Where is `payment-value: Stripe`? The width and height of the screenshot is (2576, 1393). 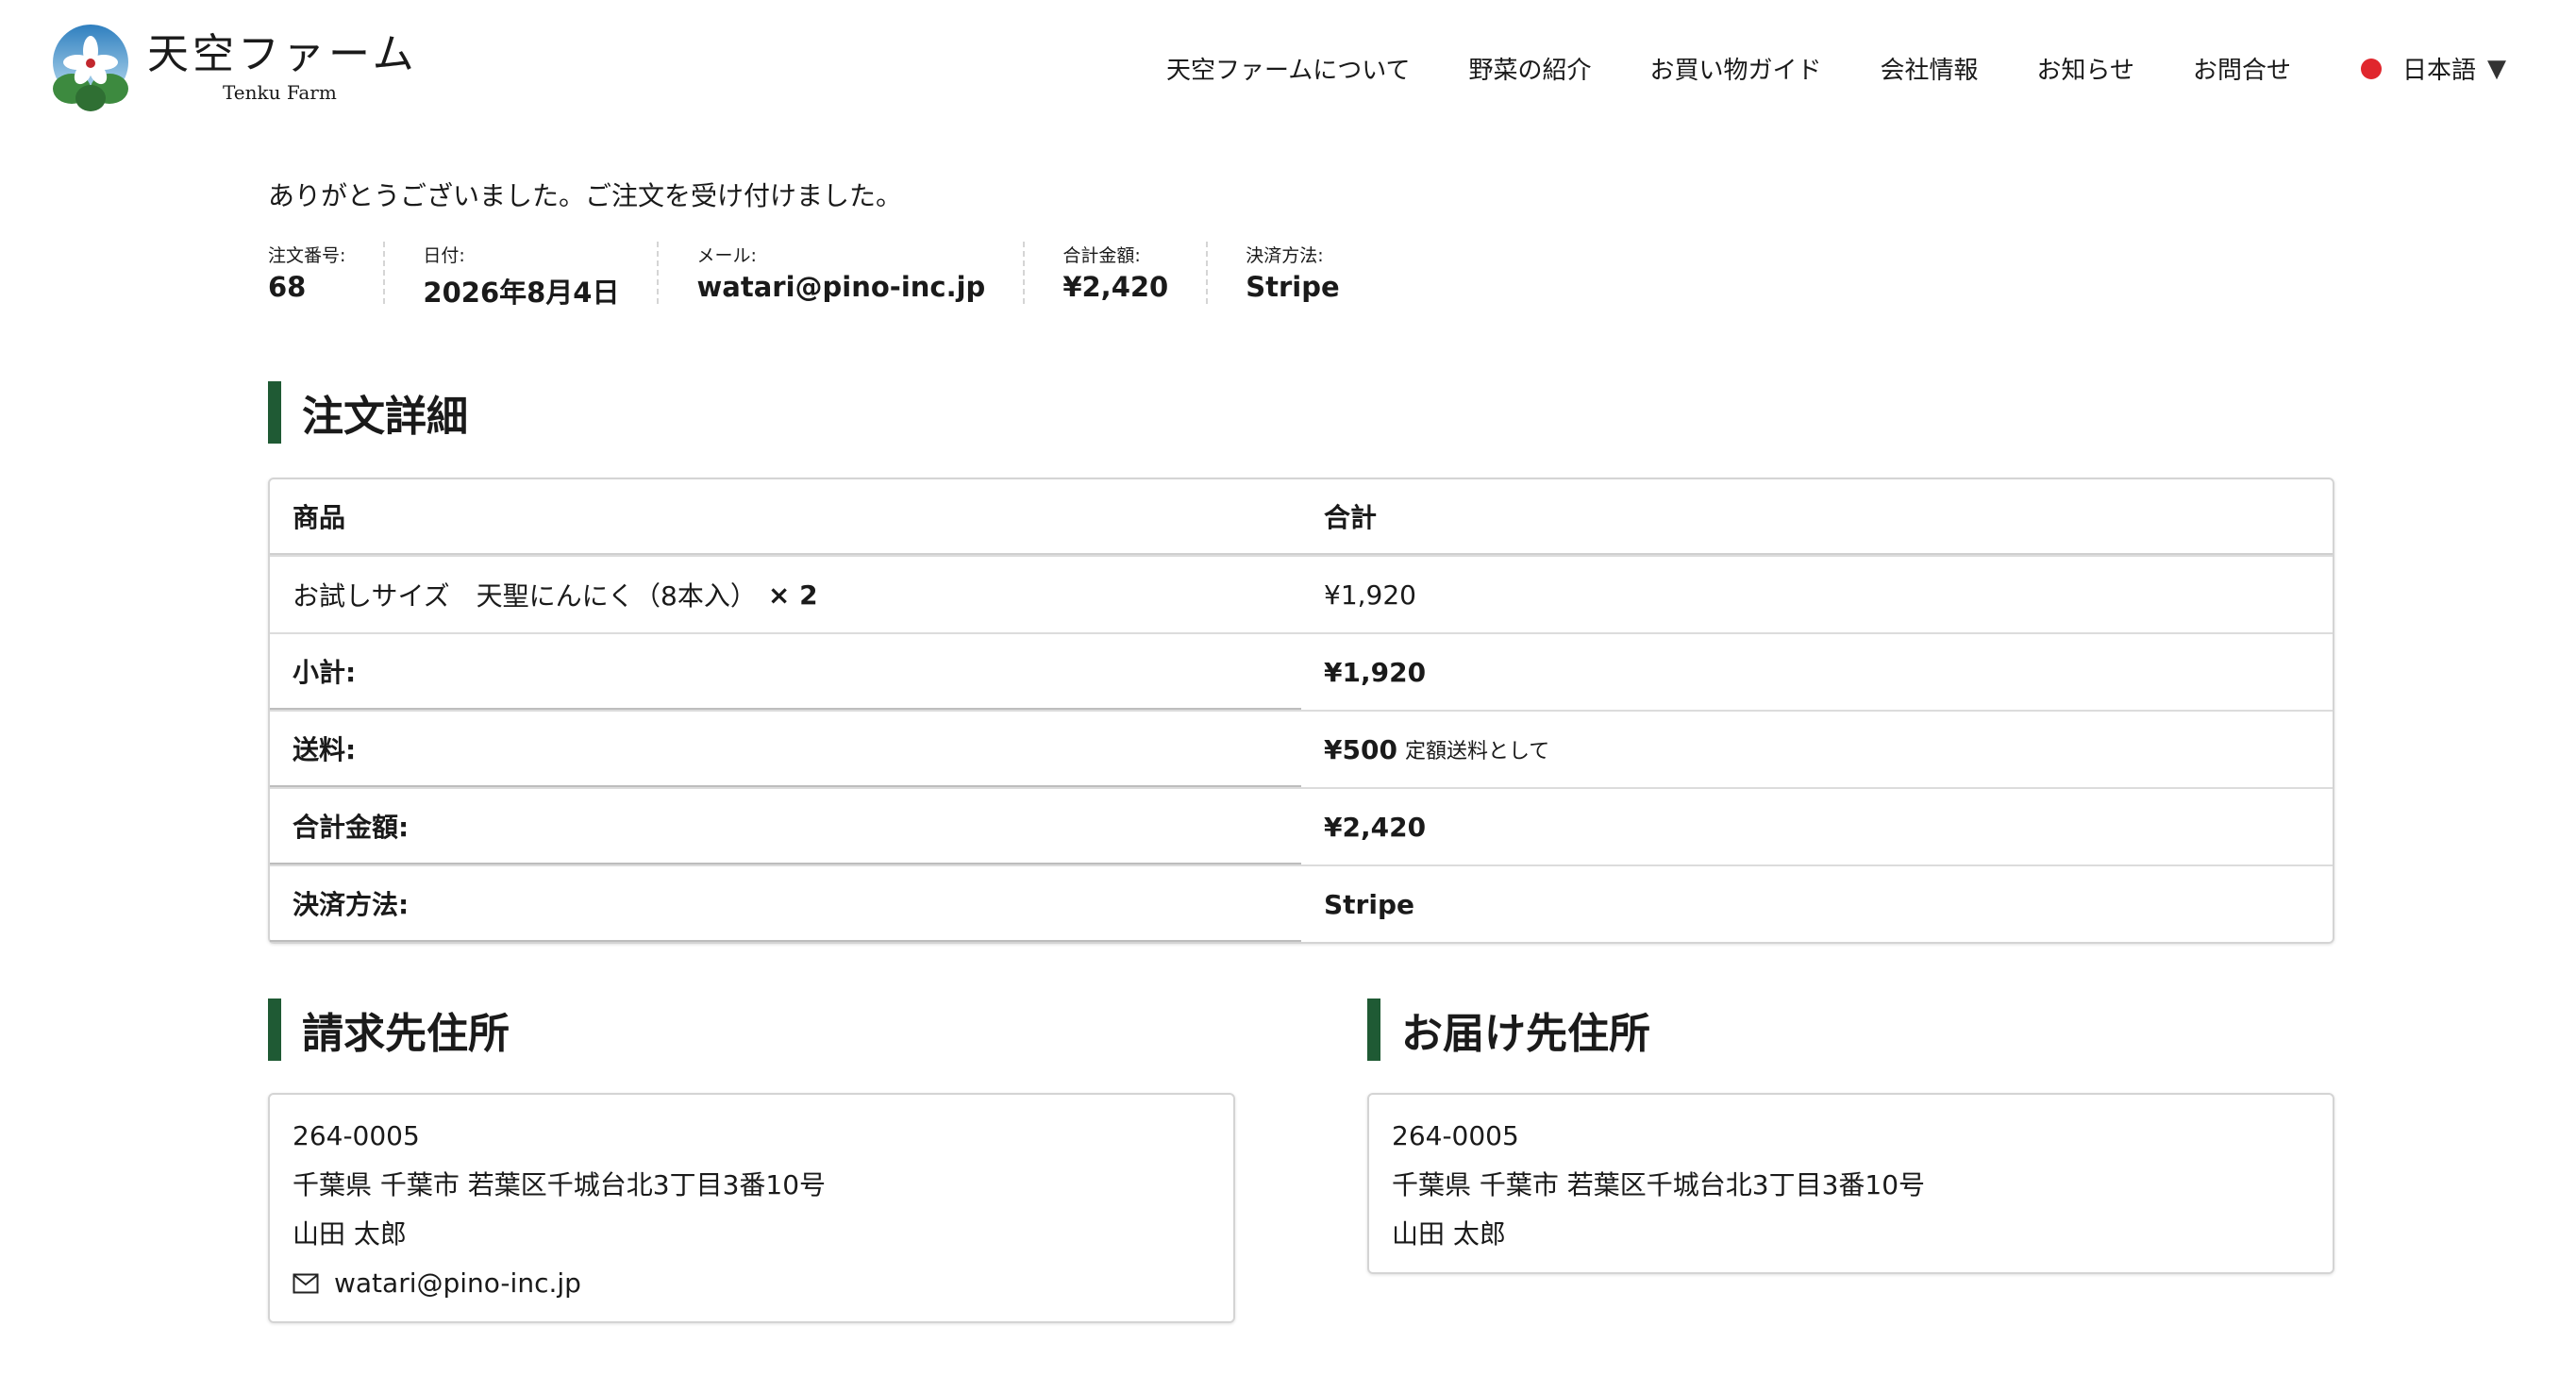
payment-value: Stripe is located at coordinates (1369, 904).